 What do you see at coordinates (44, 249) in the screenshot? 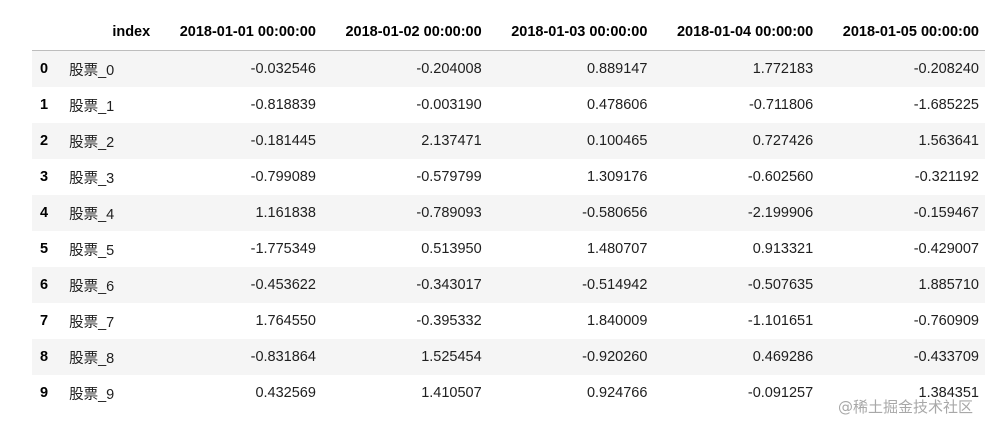
I see `row-index: 5` at bounding box center [44, 249].